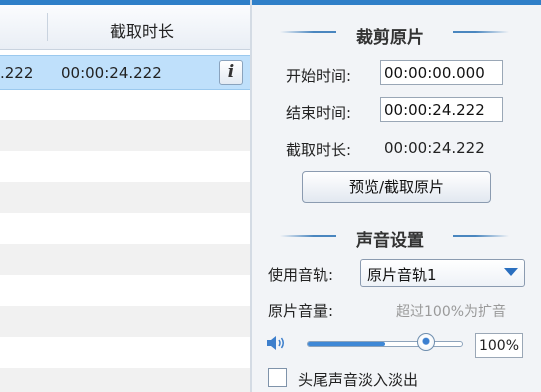 This screenshot has width=541, height=392. I want to click on volume-slider-fill, so click(346, 344).